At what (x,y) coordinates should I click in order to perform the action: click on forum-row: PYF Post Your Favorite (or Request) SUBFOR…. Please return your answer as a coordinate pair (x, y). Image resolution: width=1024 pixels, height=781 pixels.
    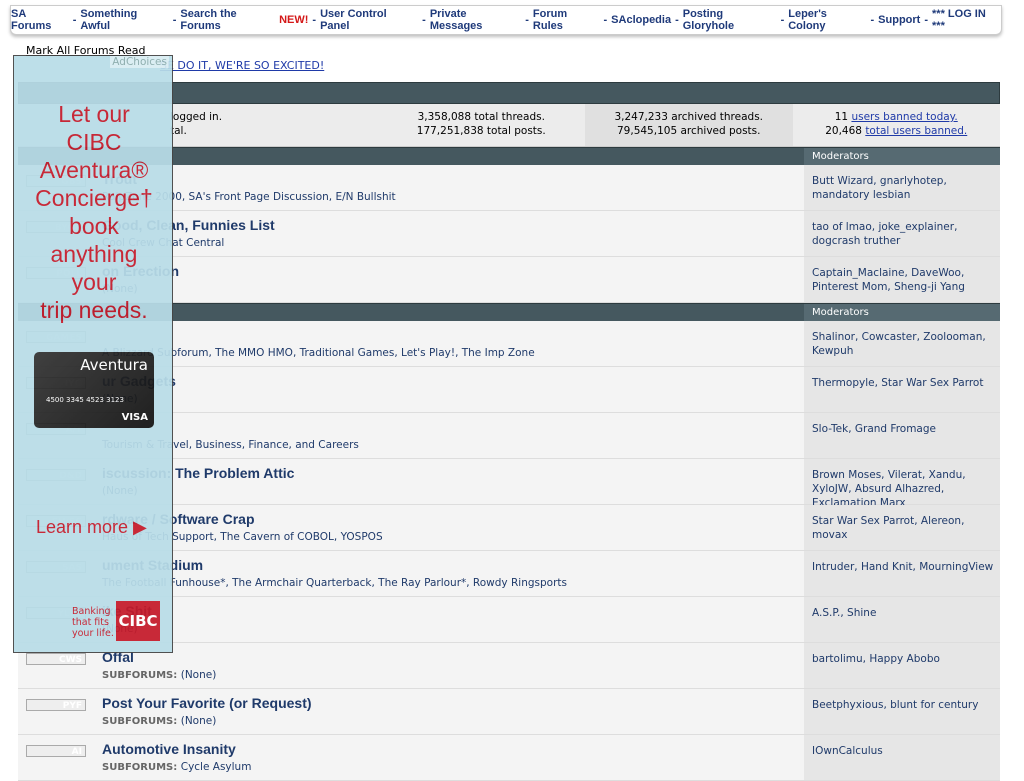
    Looking at the image, I should click on (509, 712).